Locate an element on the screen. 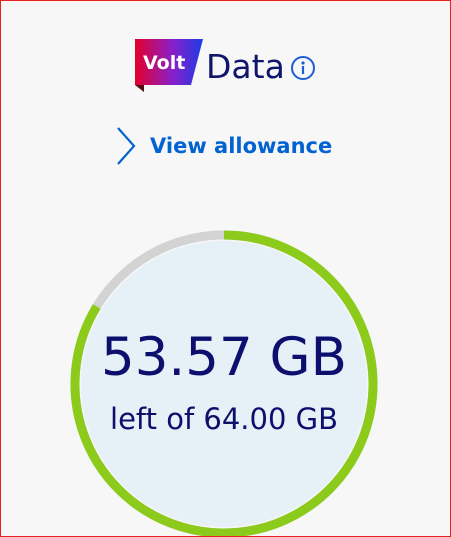 Image resolution: width=451 pixels, height=537 pixels. view-allowance-link: View allowance is located at coordinates (228, 146).